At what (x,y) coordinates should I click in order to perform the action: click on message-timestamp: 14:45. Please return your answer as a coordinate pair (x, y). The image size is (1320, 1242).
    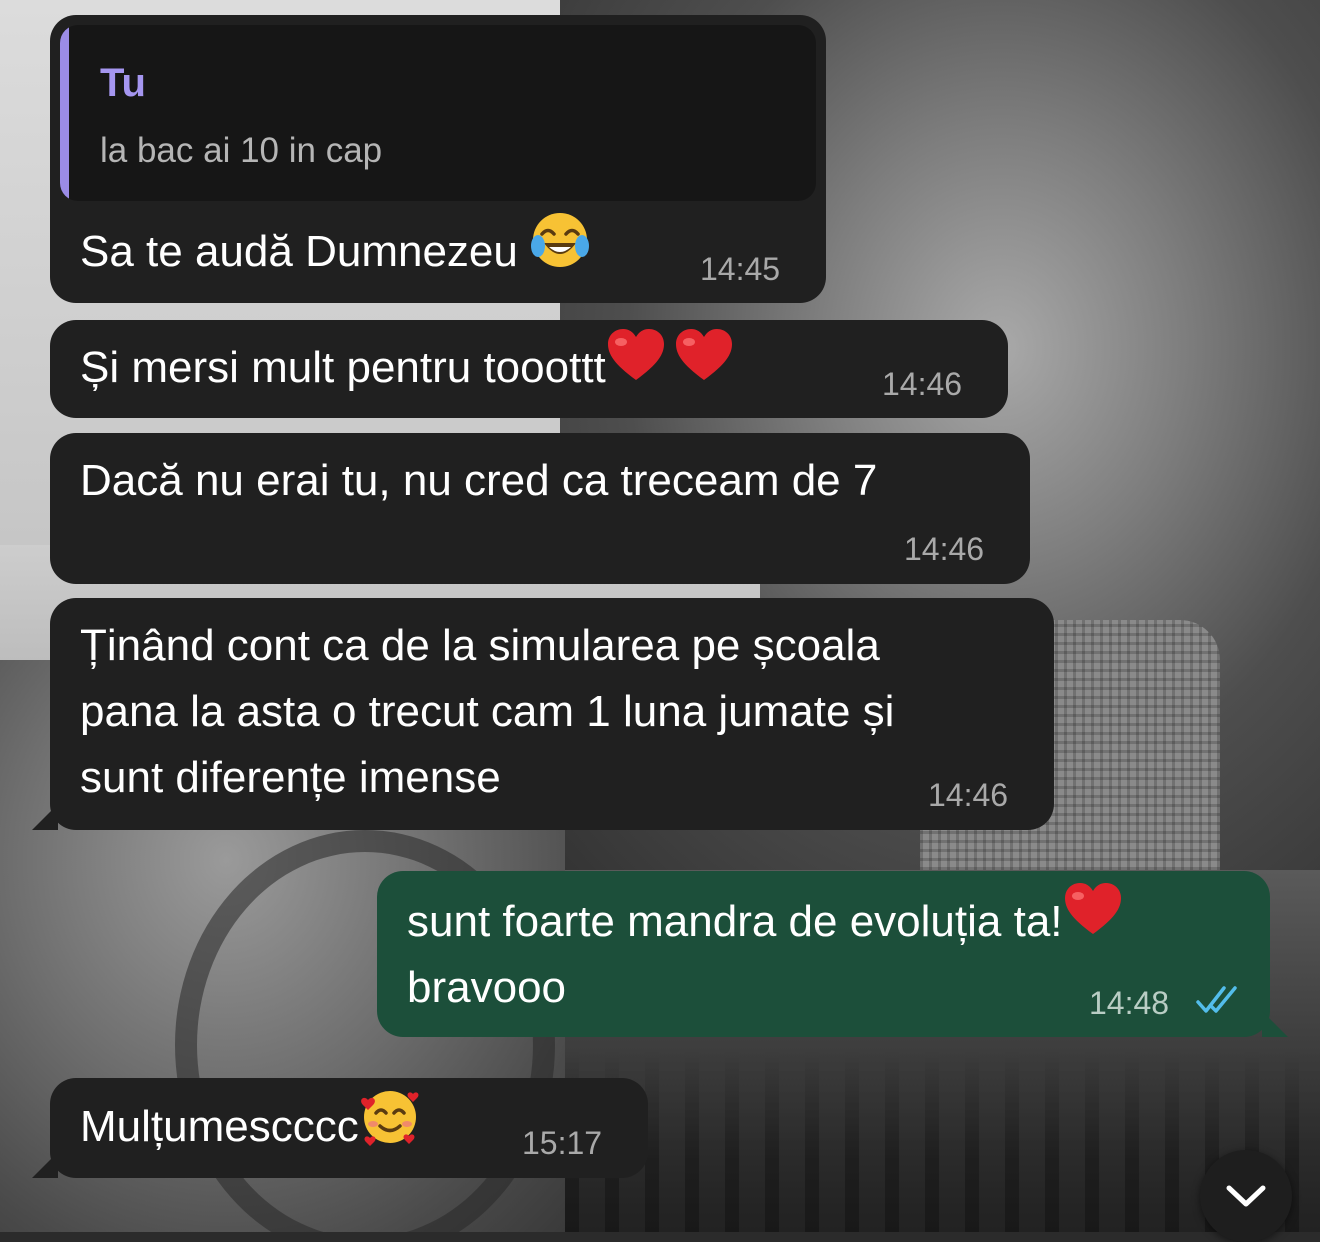
    Looking at the image, I should click on (740, 269).